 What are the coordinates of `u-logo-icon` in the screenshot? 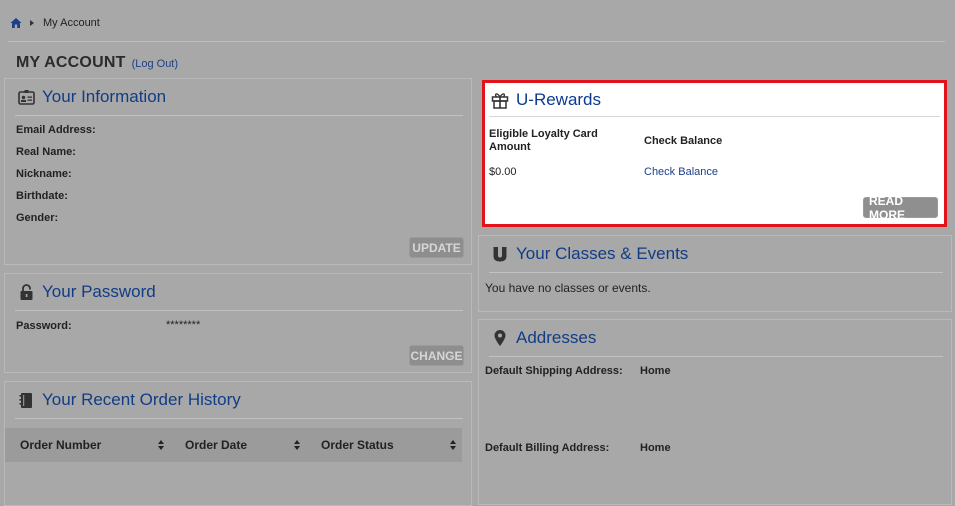 It's located at (500, 254).